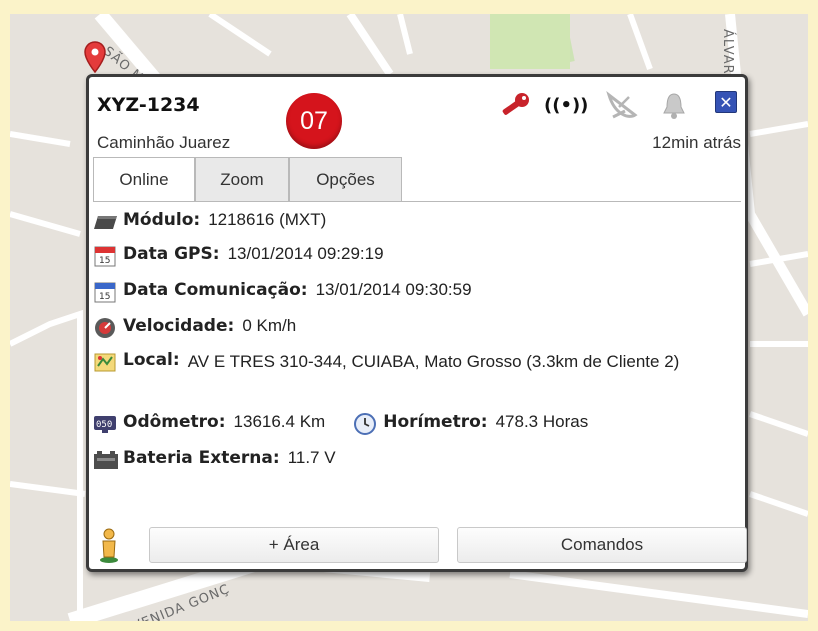  I want to click on map-icon, so click(108, 362).